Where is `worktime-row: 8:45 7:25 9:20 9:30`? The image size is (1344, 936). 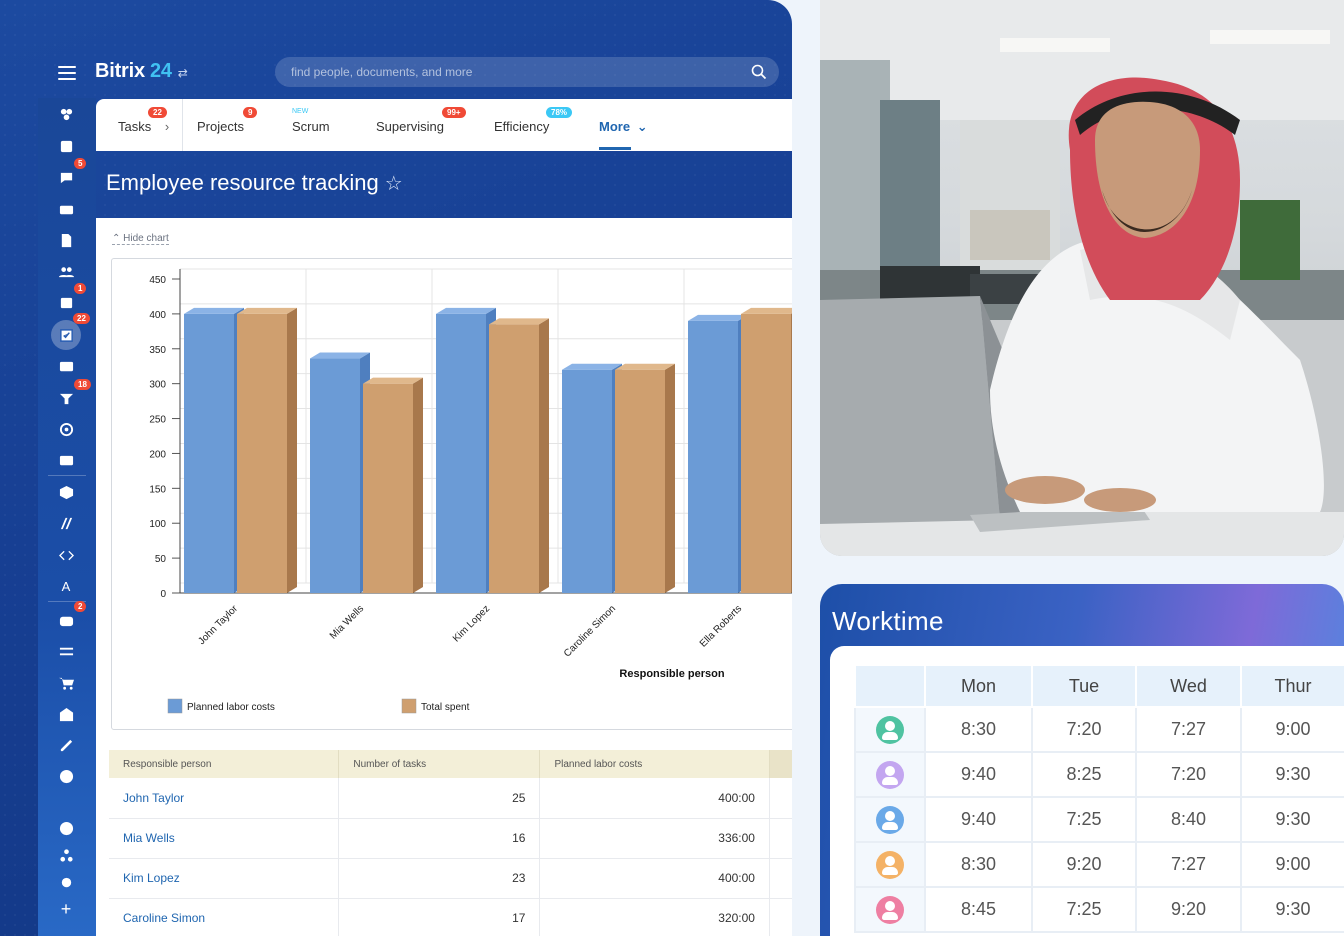 worktime-row: 8:45 7:25 9:20 9:30 is located at coordinates (1099, 909).